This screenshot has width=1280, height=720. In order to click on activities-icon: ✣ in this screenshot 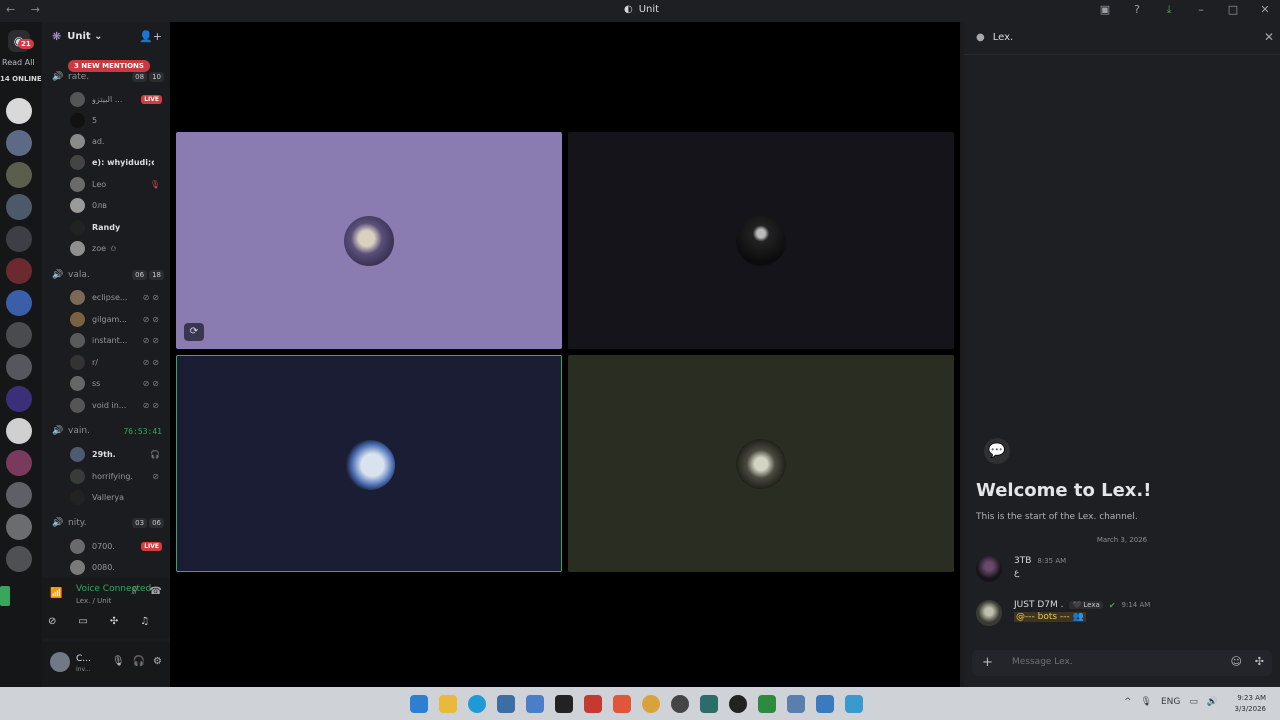, I will do `click(114, 621)`.